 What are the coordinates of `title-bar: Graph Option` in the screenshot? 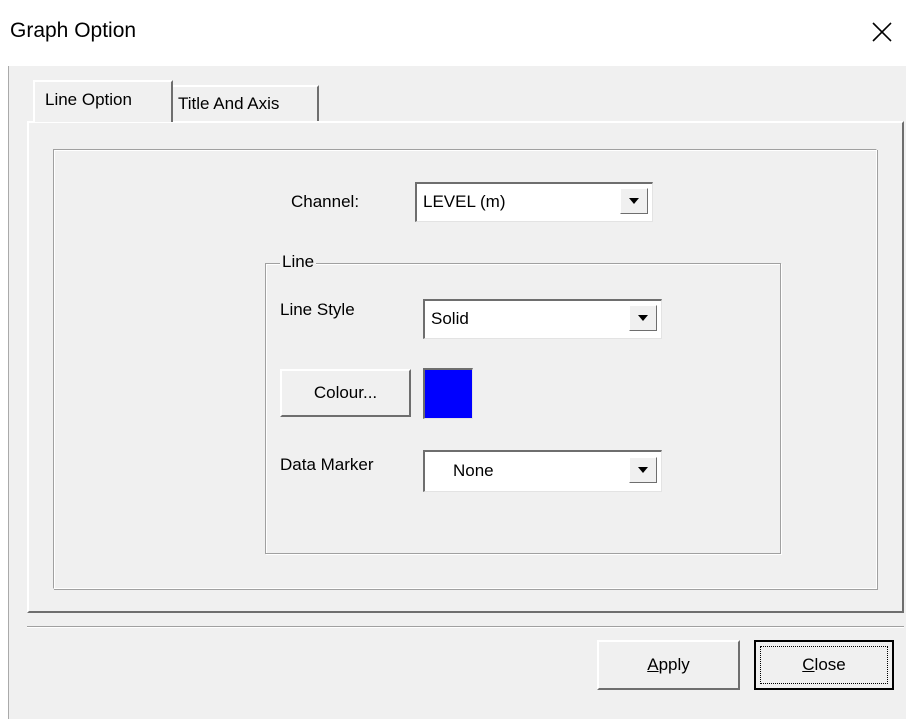 It's located at (453, 33).